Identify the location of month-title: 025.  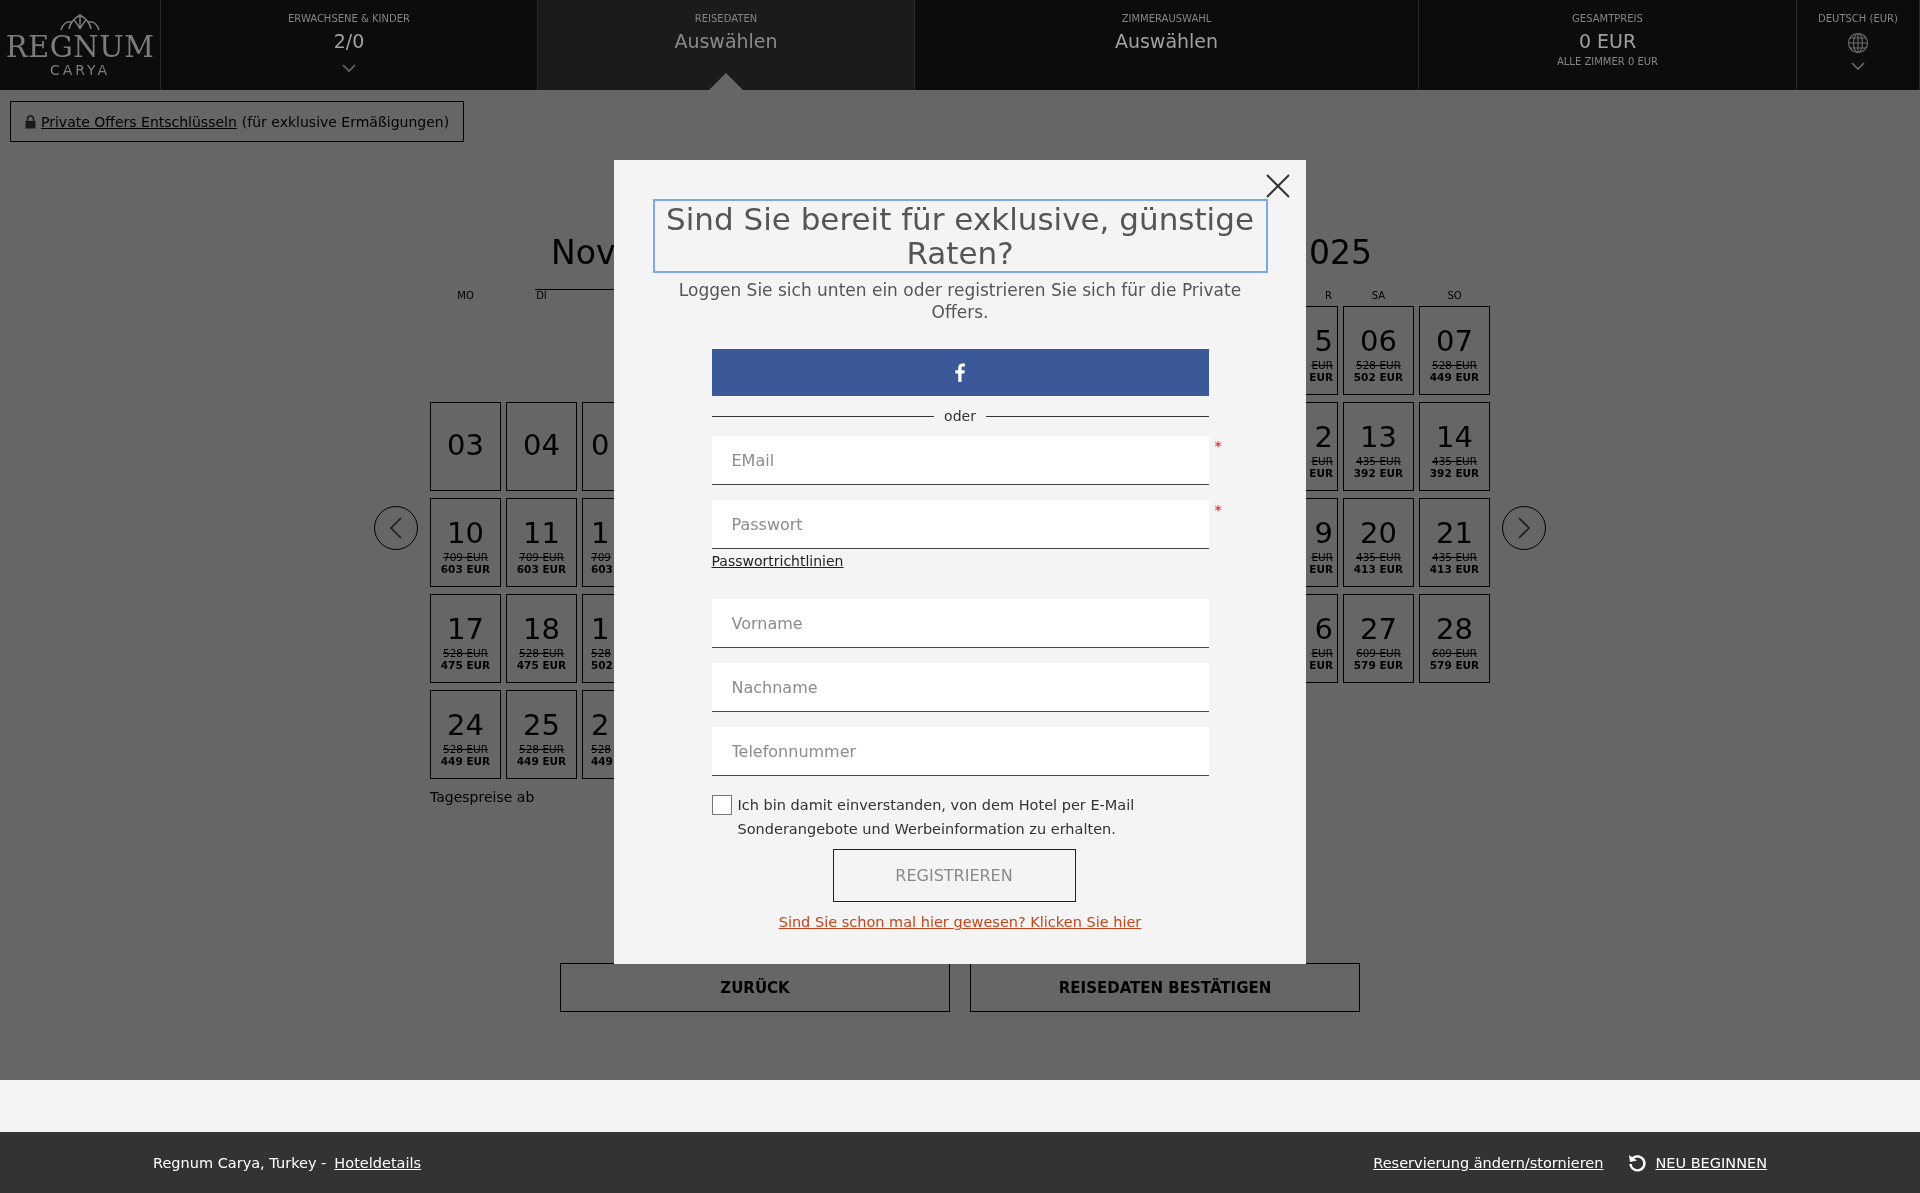
(1340, 253).